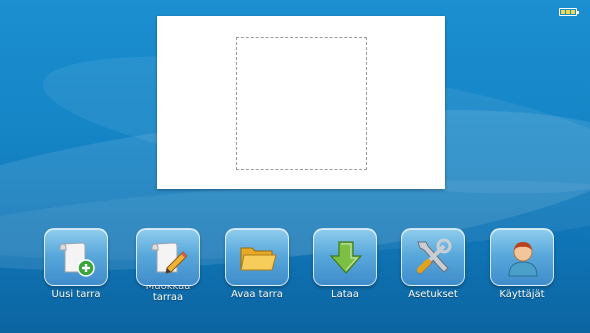 The height and width of the screenshot is (333, 590). What do you see at coordinates (345, 294) in the screenshot?
I see `download-caption: Lataa` at bounding box center [345, 294].